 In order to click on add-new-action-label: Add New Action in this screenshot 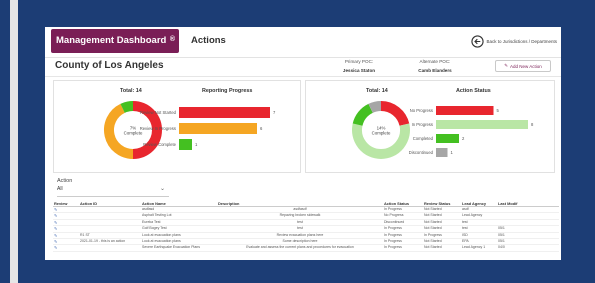, I will do `click(526, 66)`.